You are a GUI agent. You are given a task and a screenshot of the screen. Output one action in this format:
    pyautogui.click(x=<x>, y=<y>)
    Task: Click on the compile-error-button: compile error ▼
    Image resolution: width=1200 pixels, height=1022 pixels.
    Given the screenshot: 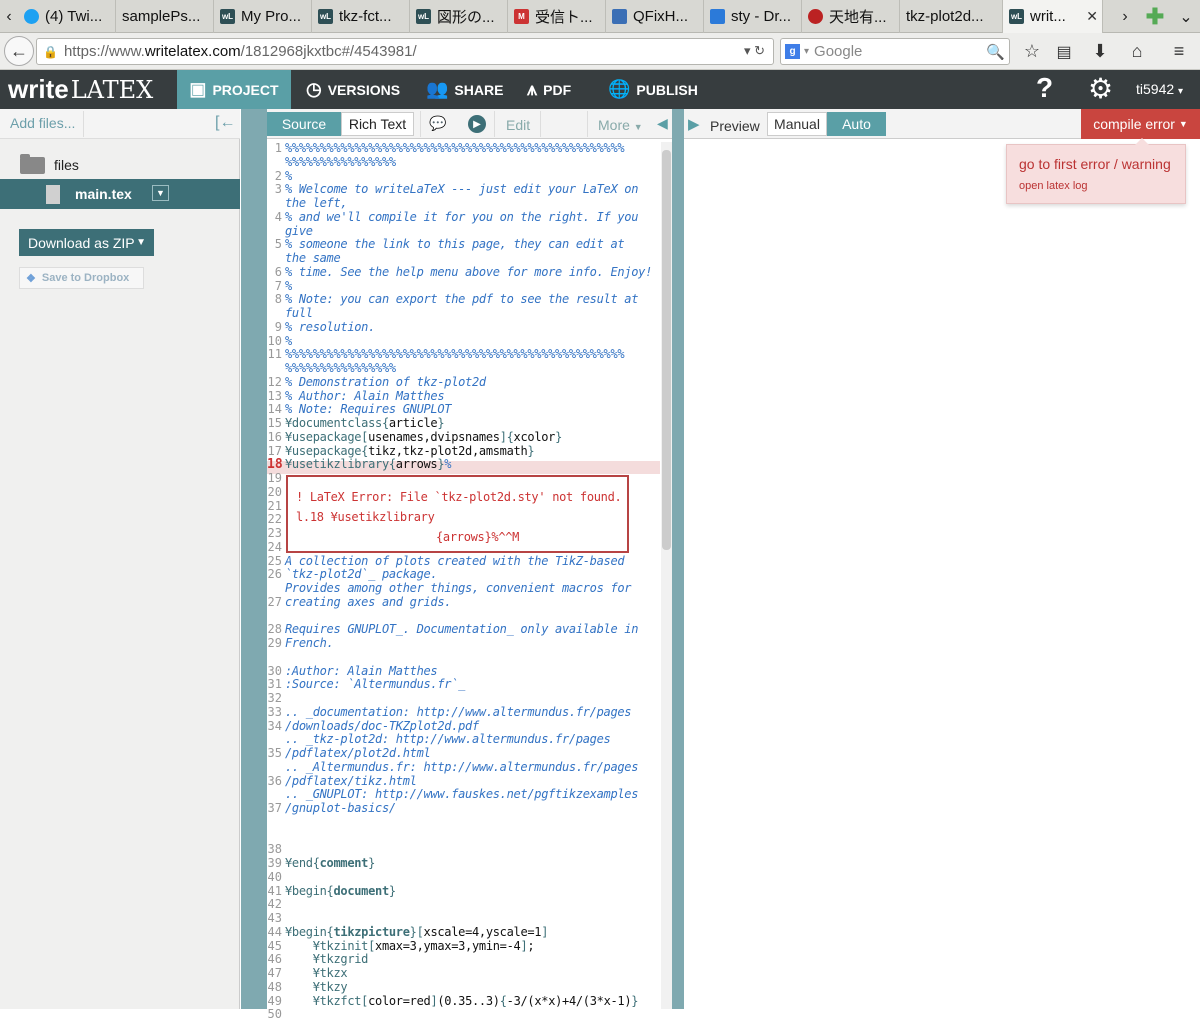 What is the action you would take?
    pyautogui.click(x=1140, y=124)
    